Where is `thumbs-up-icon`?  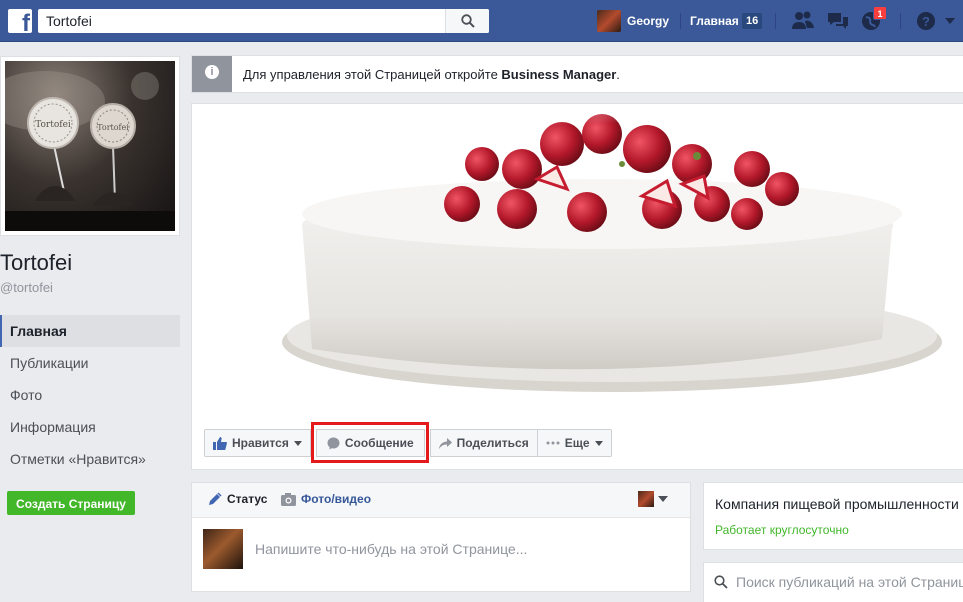 thumbs-up-icon is located at coordinates (220, 443).